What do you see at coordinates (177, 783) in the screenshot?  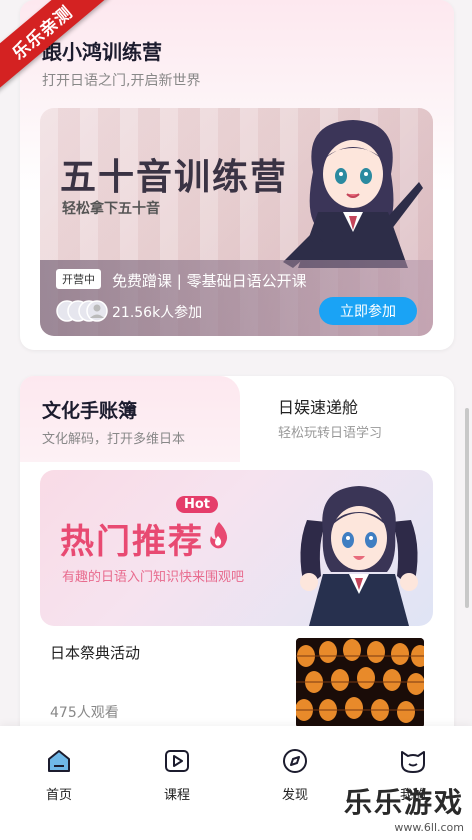 I see `nav-courses: 课程` at bounding box center [177, 783].